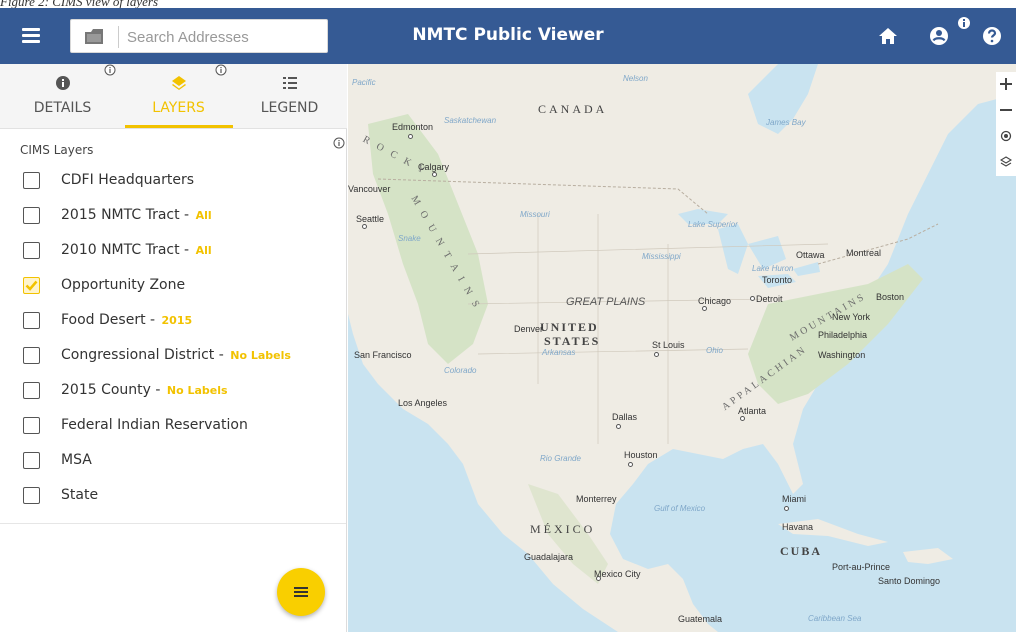  I want to click on menu-lines-icon, so click(301, 592).